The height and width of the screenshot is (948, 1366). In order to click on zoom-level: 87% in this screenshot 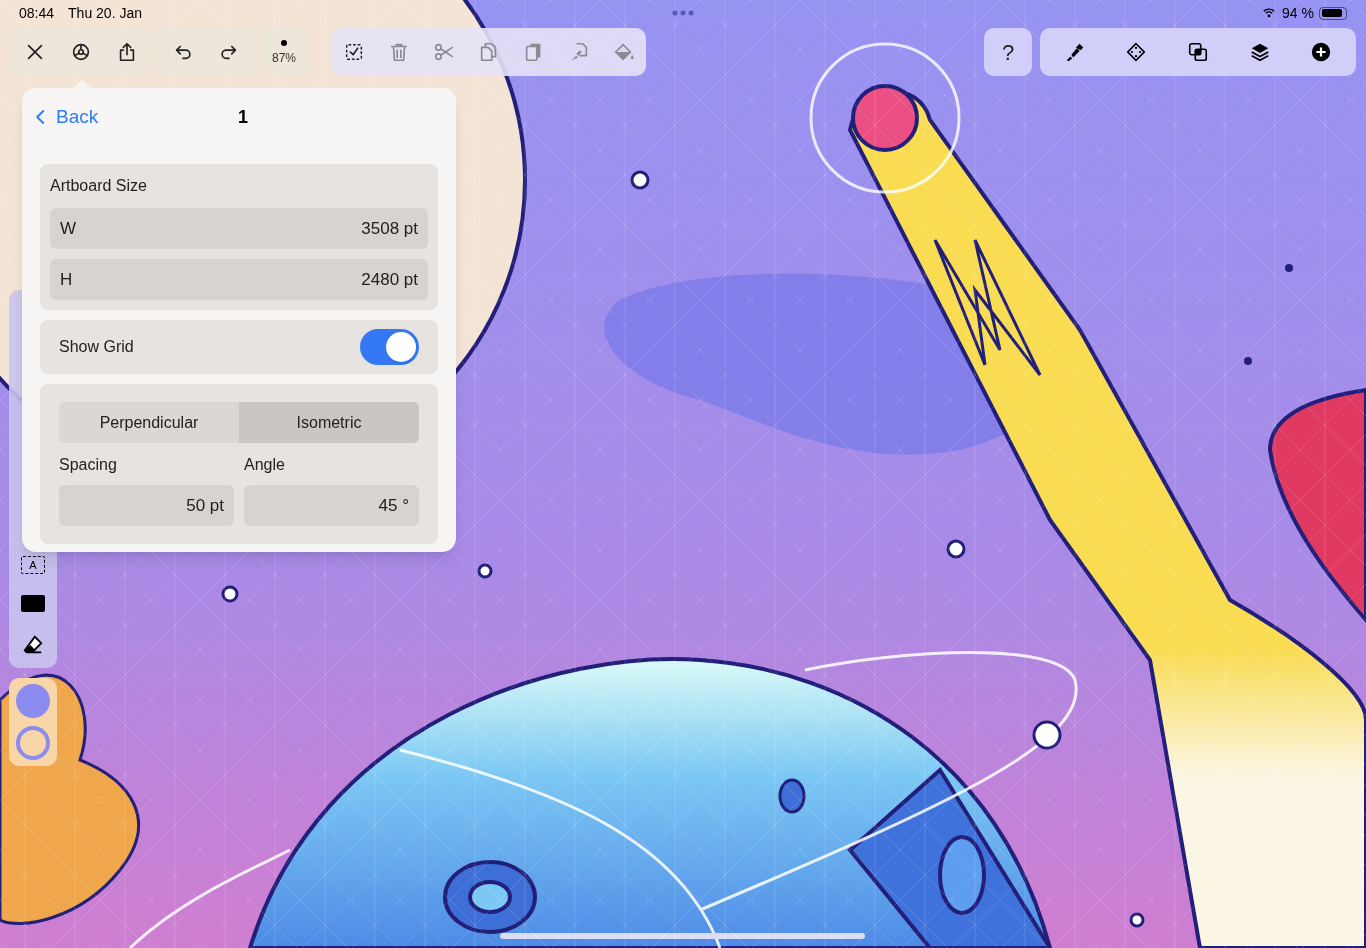, I will do `click(284, 58)`.